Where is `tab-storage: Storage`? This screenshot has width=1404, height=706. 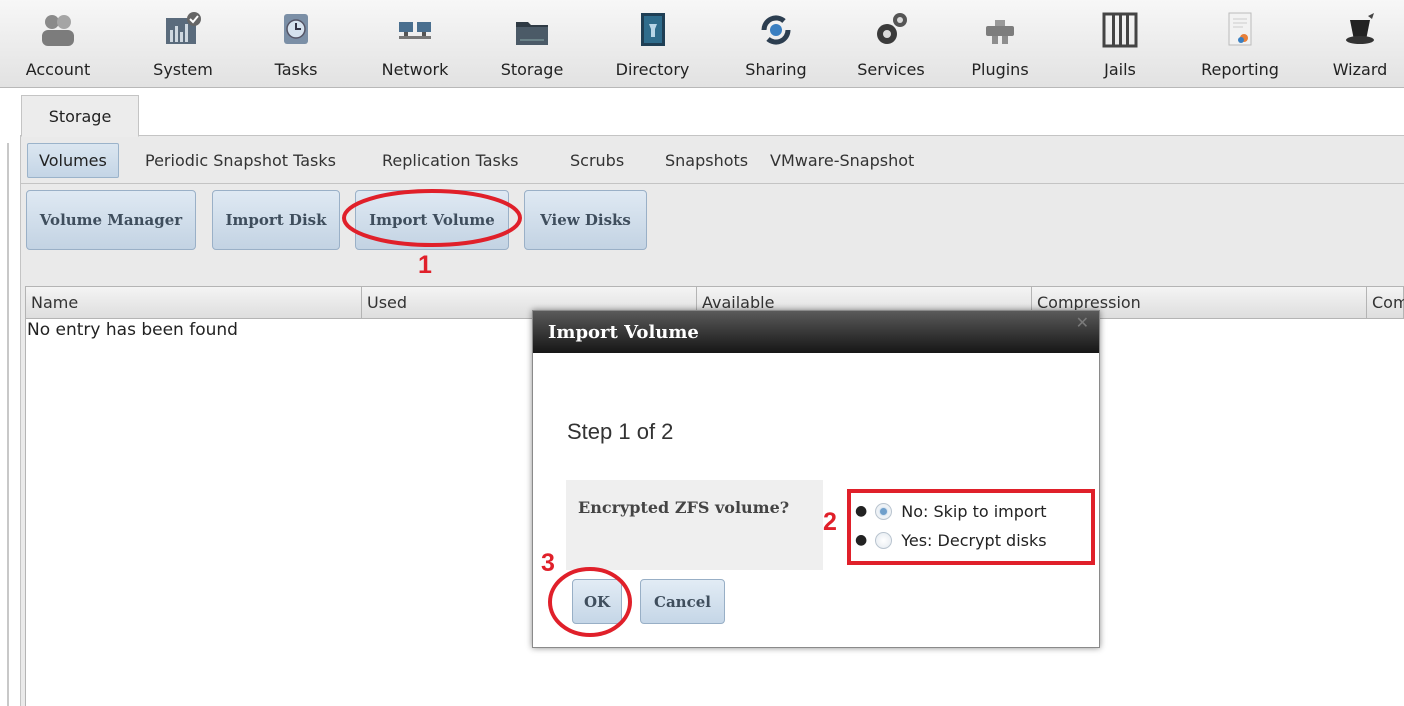 tab-storage: Storage is located at coordinates (80, 116).